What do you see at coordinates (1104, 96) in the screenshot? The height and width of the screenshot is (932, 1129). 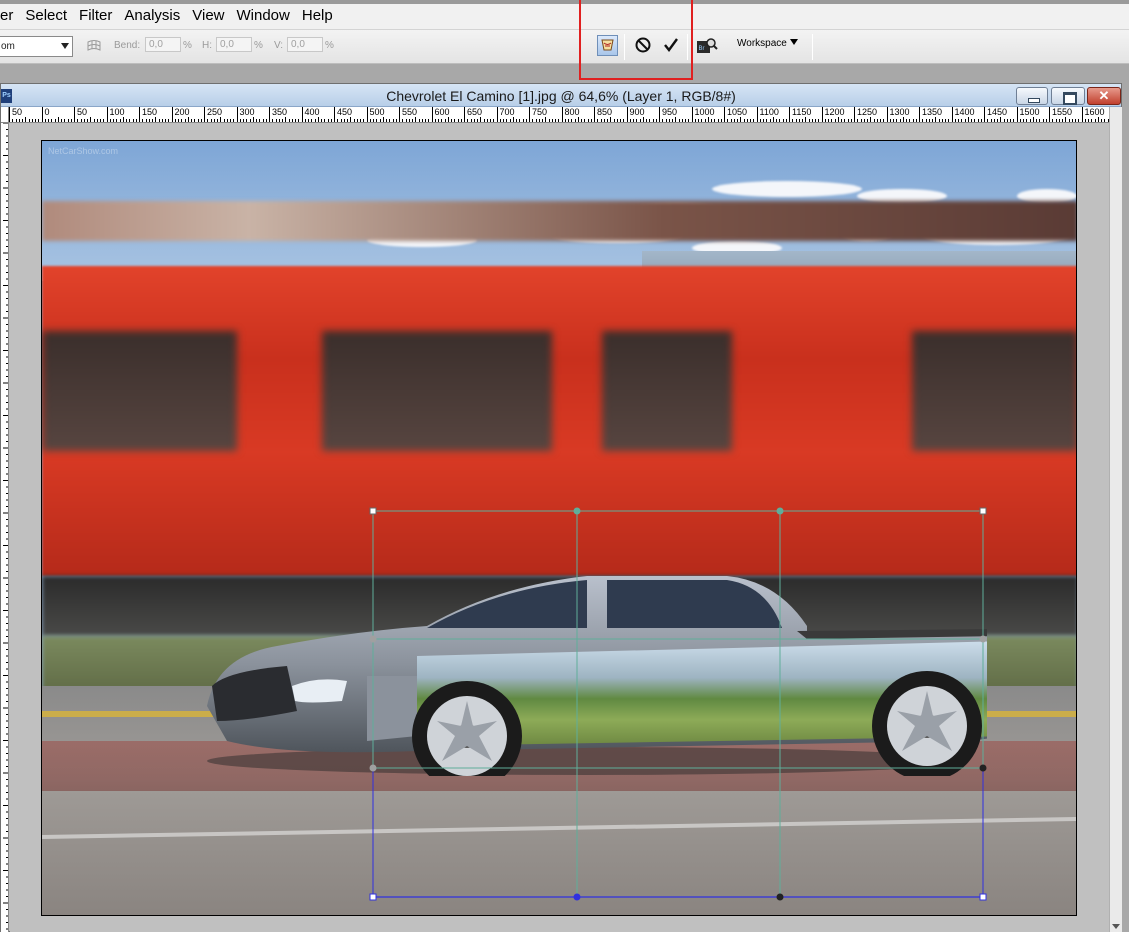 I see `close-button` at bounding box center [1104, 96].